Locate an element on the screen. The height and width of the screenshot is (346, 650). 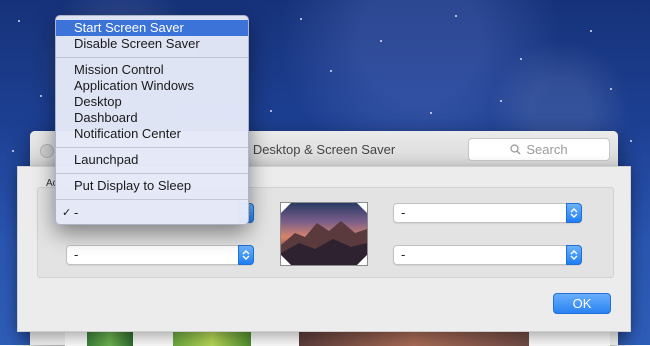
ok-button: OK is located at coordinates (582, 303).